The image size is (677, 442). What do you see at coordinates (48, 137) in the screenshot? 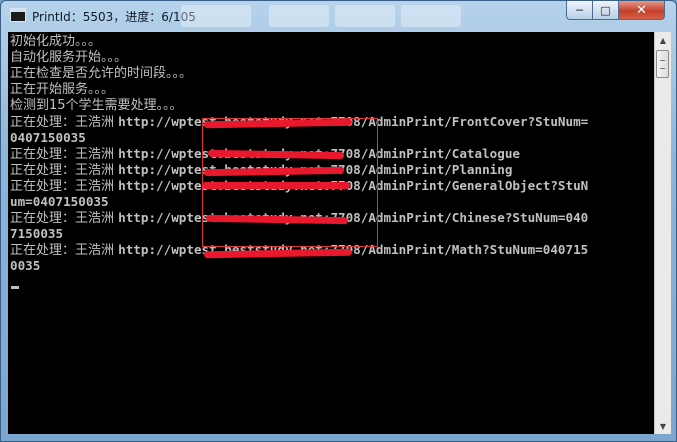
I see `console-line: 0407150035` at bounding box center [48, 137].